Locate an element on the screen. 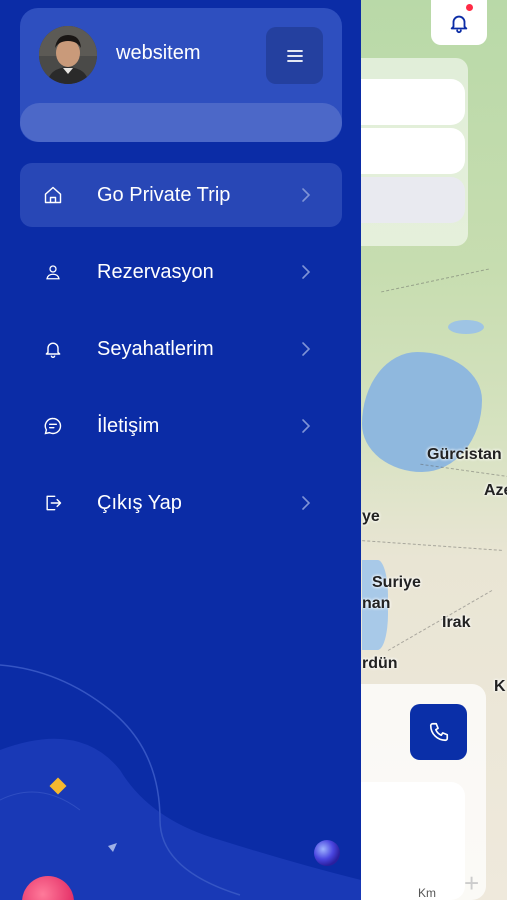  menu-item-cikis-yap: Çıkış Yap is located at coordinates (181, 503).